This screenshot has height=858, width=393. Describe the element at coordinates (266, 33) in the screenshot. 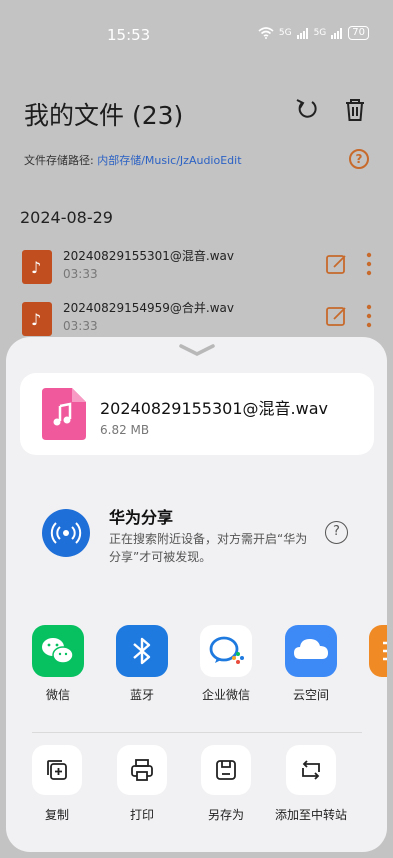

I see `wifi-icon` at that location.